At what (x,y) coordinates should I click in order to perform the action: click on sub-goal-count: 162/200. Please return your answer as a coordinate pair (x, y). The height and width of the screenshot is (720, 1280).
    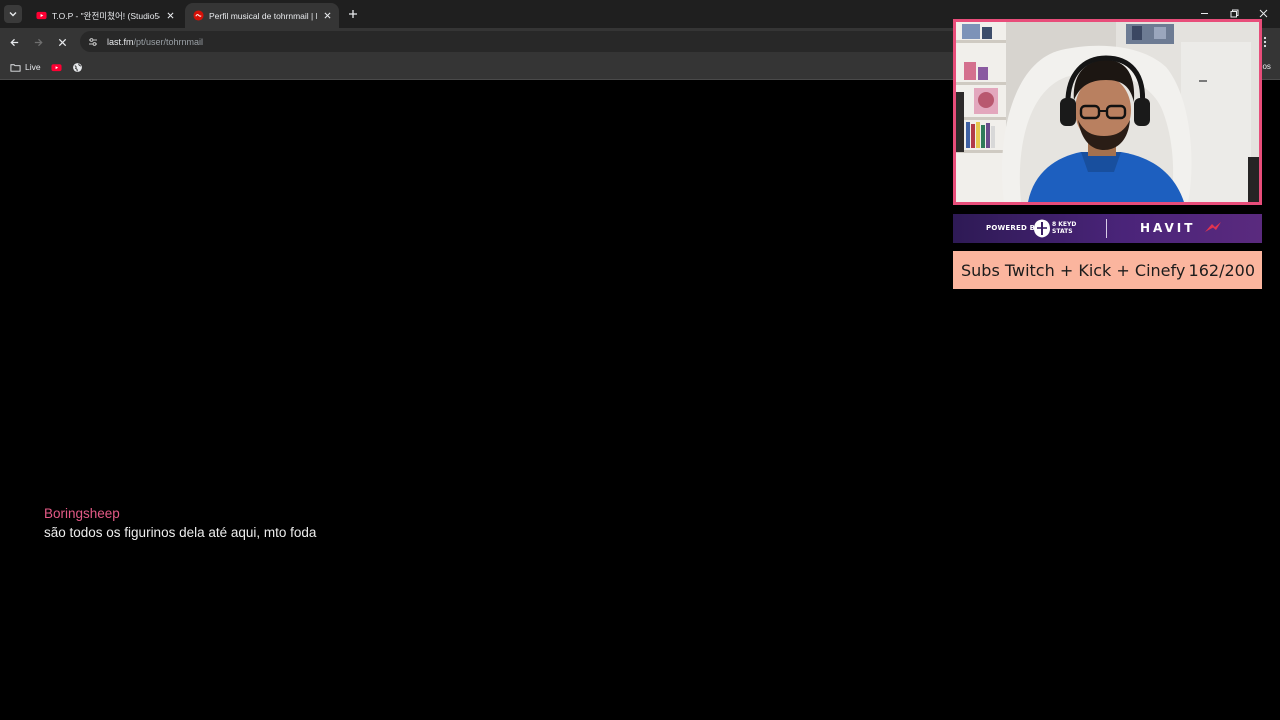
    Looking at the image, I should click on (1221, 270).